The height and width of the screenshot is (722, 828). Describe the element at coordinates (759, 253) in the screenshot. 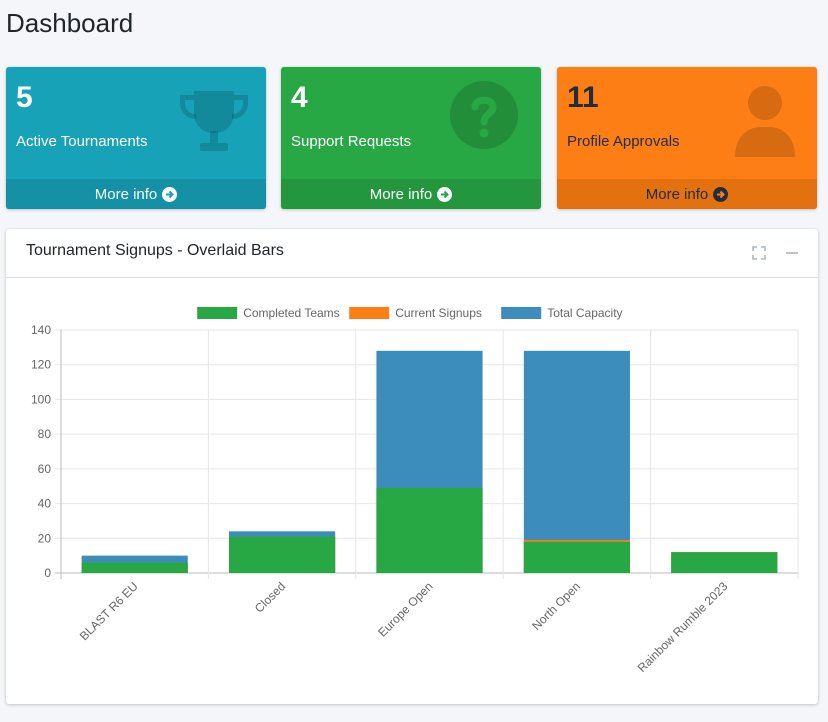

I see `maximize-icon` at that location.